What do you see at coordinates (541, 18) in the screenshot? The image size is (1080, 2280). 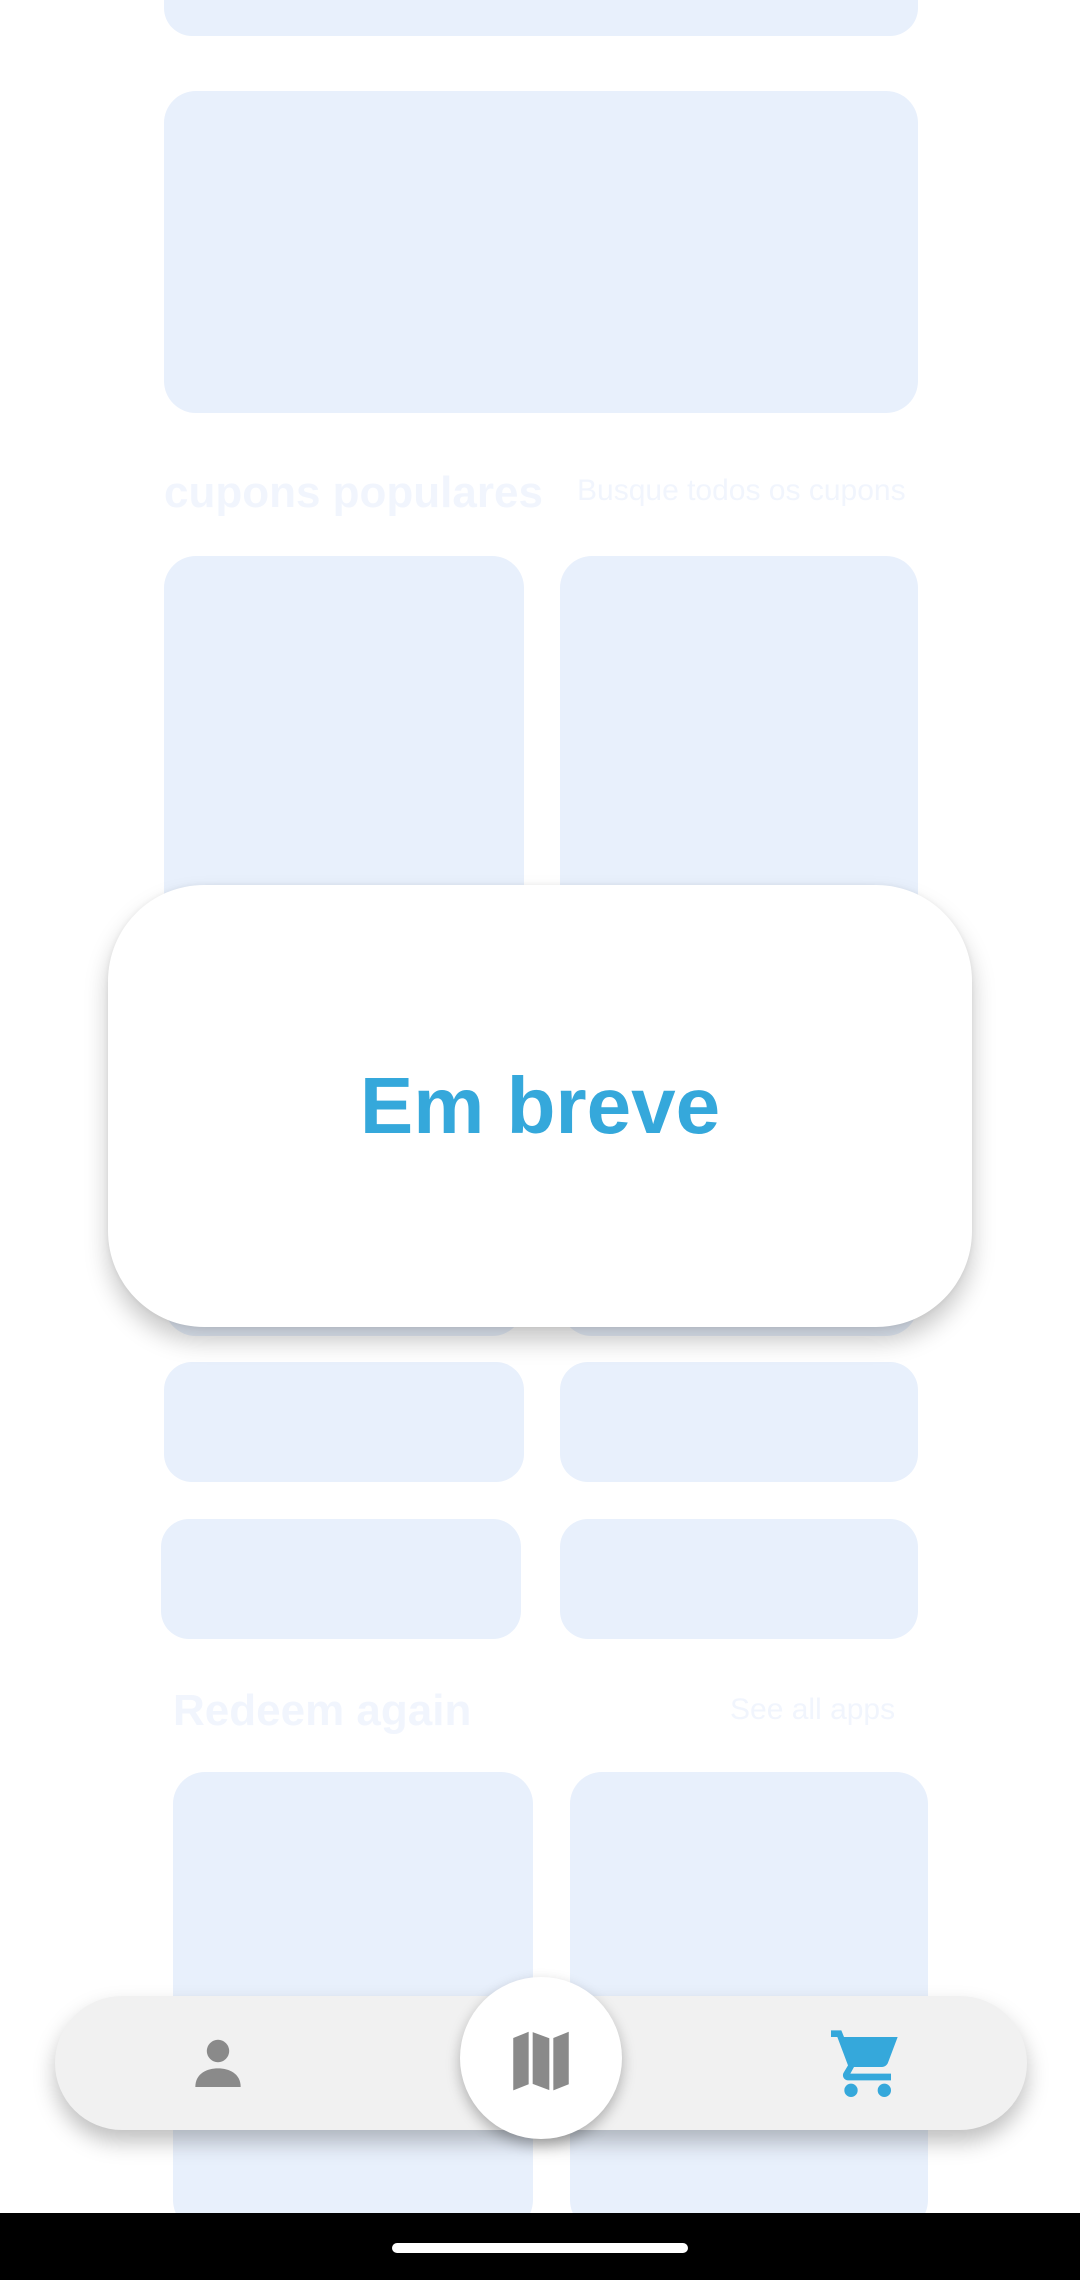 I see `top-banner-placeholder` at bounding box center [541, 18].